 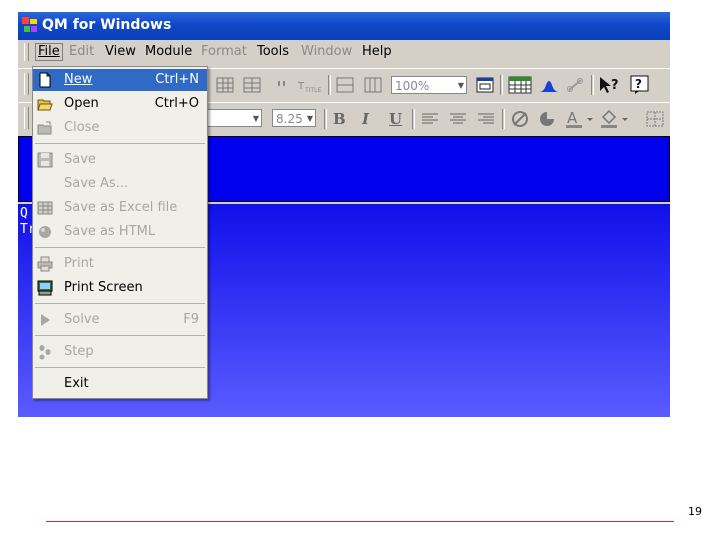 I want to click on open-folder-icon, so click(x=45, y=105).